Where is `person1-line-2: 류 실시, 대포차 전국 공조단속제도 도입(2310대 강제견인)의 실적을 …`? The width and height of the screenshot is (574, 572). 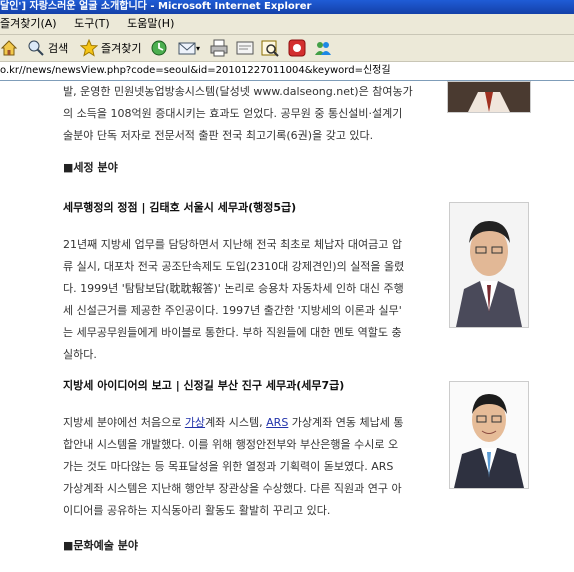
person1-line-2: 류 실시, 대포차 전국 공조단속제도 도입(2310대 강제견인)의 실적을 … is located at coordinates (234, 266).